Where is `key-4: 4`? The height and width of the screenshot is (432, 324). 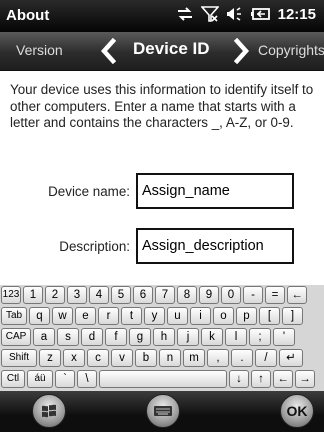 key-4: 4 is located at coordinates (99, 295).